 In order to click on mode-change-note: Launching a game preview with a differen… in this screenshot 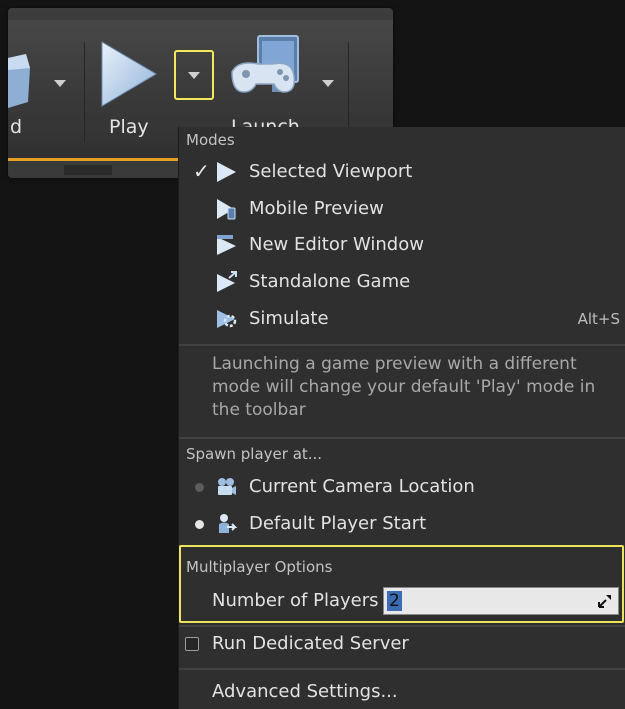, I will do `click(404, 387)`.